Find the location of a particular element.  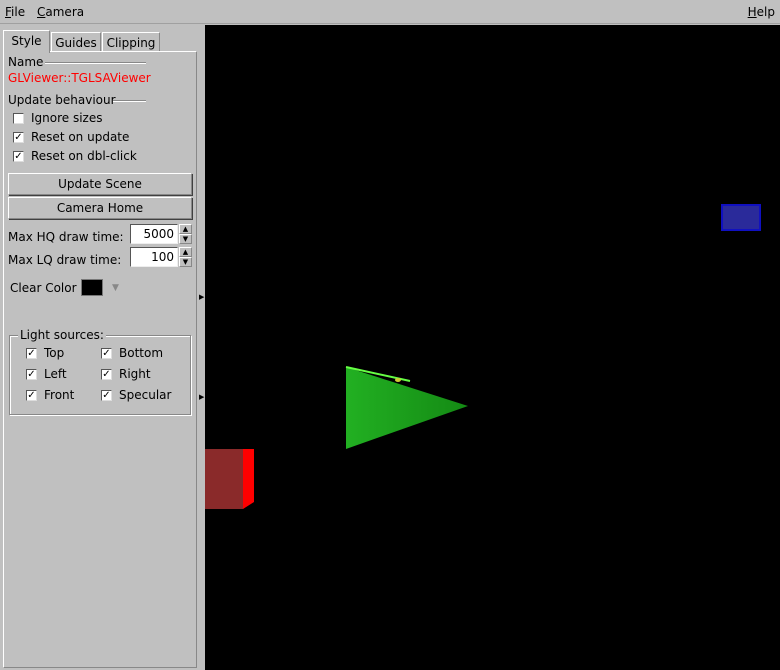

max-hq-spinner: ▲ ▼ is located at coordinates (185, 234).